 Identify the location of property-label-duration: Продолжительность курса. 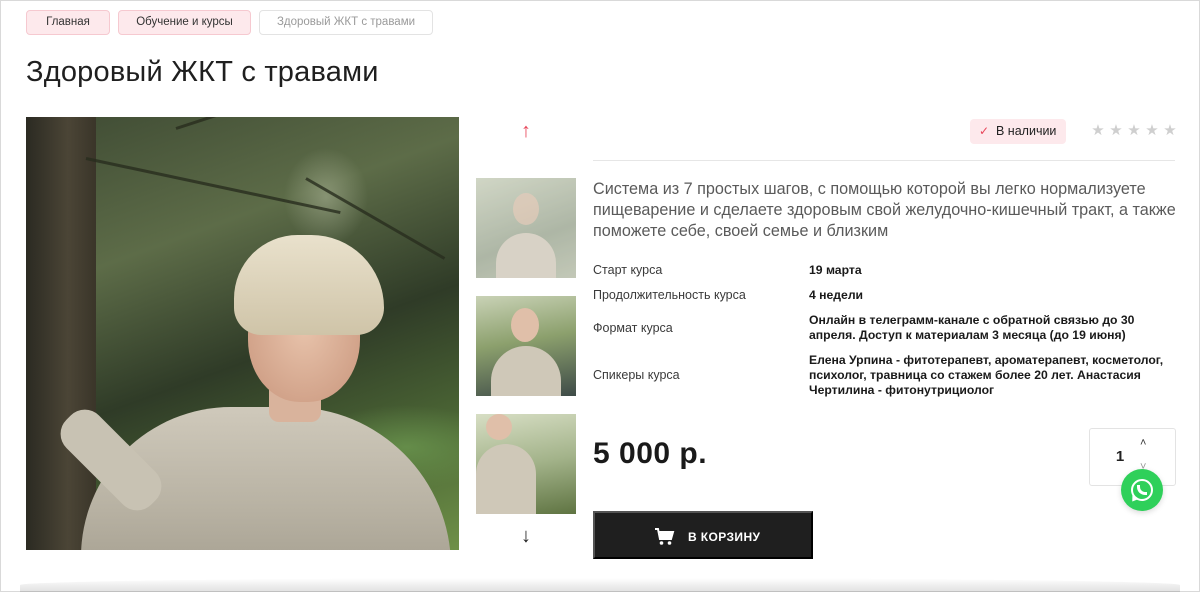
(669, 295).